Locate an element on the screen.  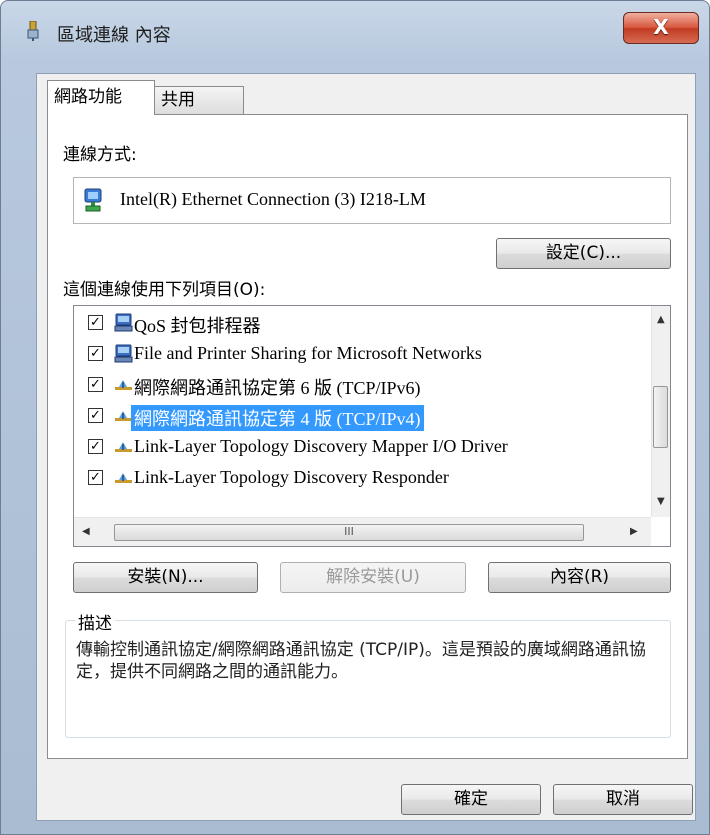
ok-button: 確定 is located at coordinates (471, 799).